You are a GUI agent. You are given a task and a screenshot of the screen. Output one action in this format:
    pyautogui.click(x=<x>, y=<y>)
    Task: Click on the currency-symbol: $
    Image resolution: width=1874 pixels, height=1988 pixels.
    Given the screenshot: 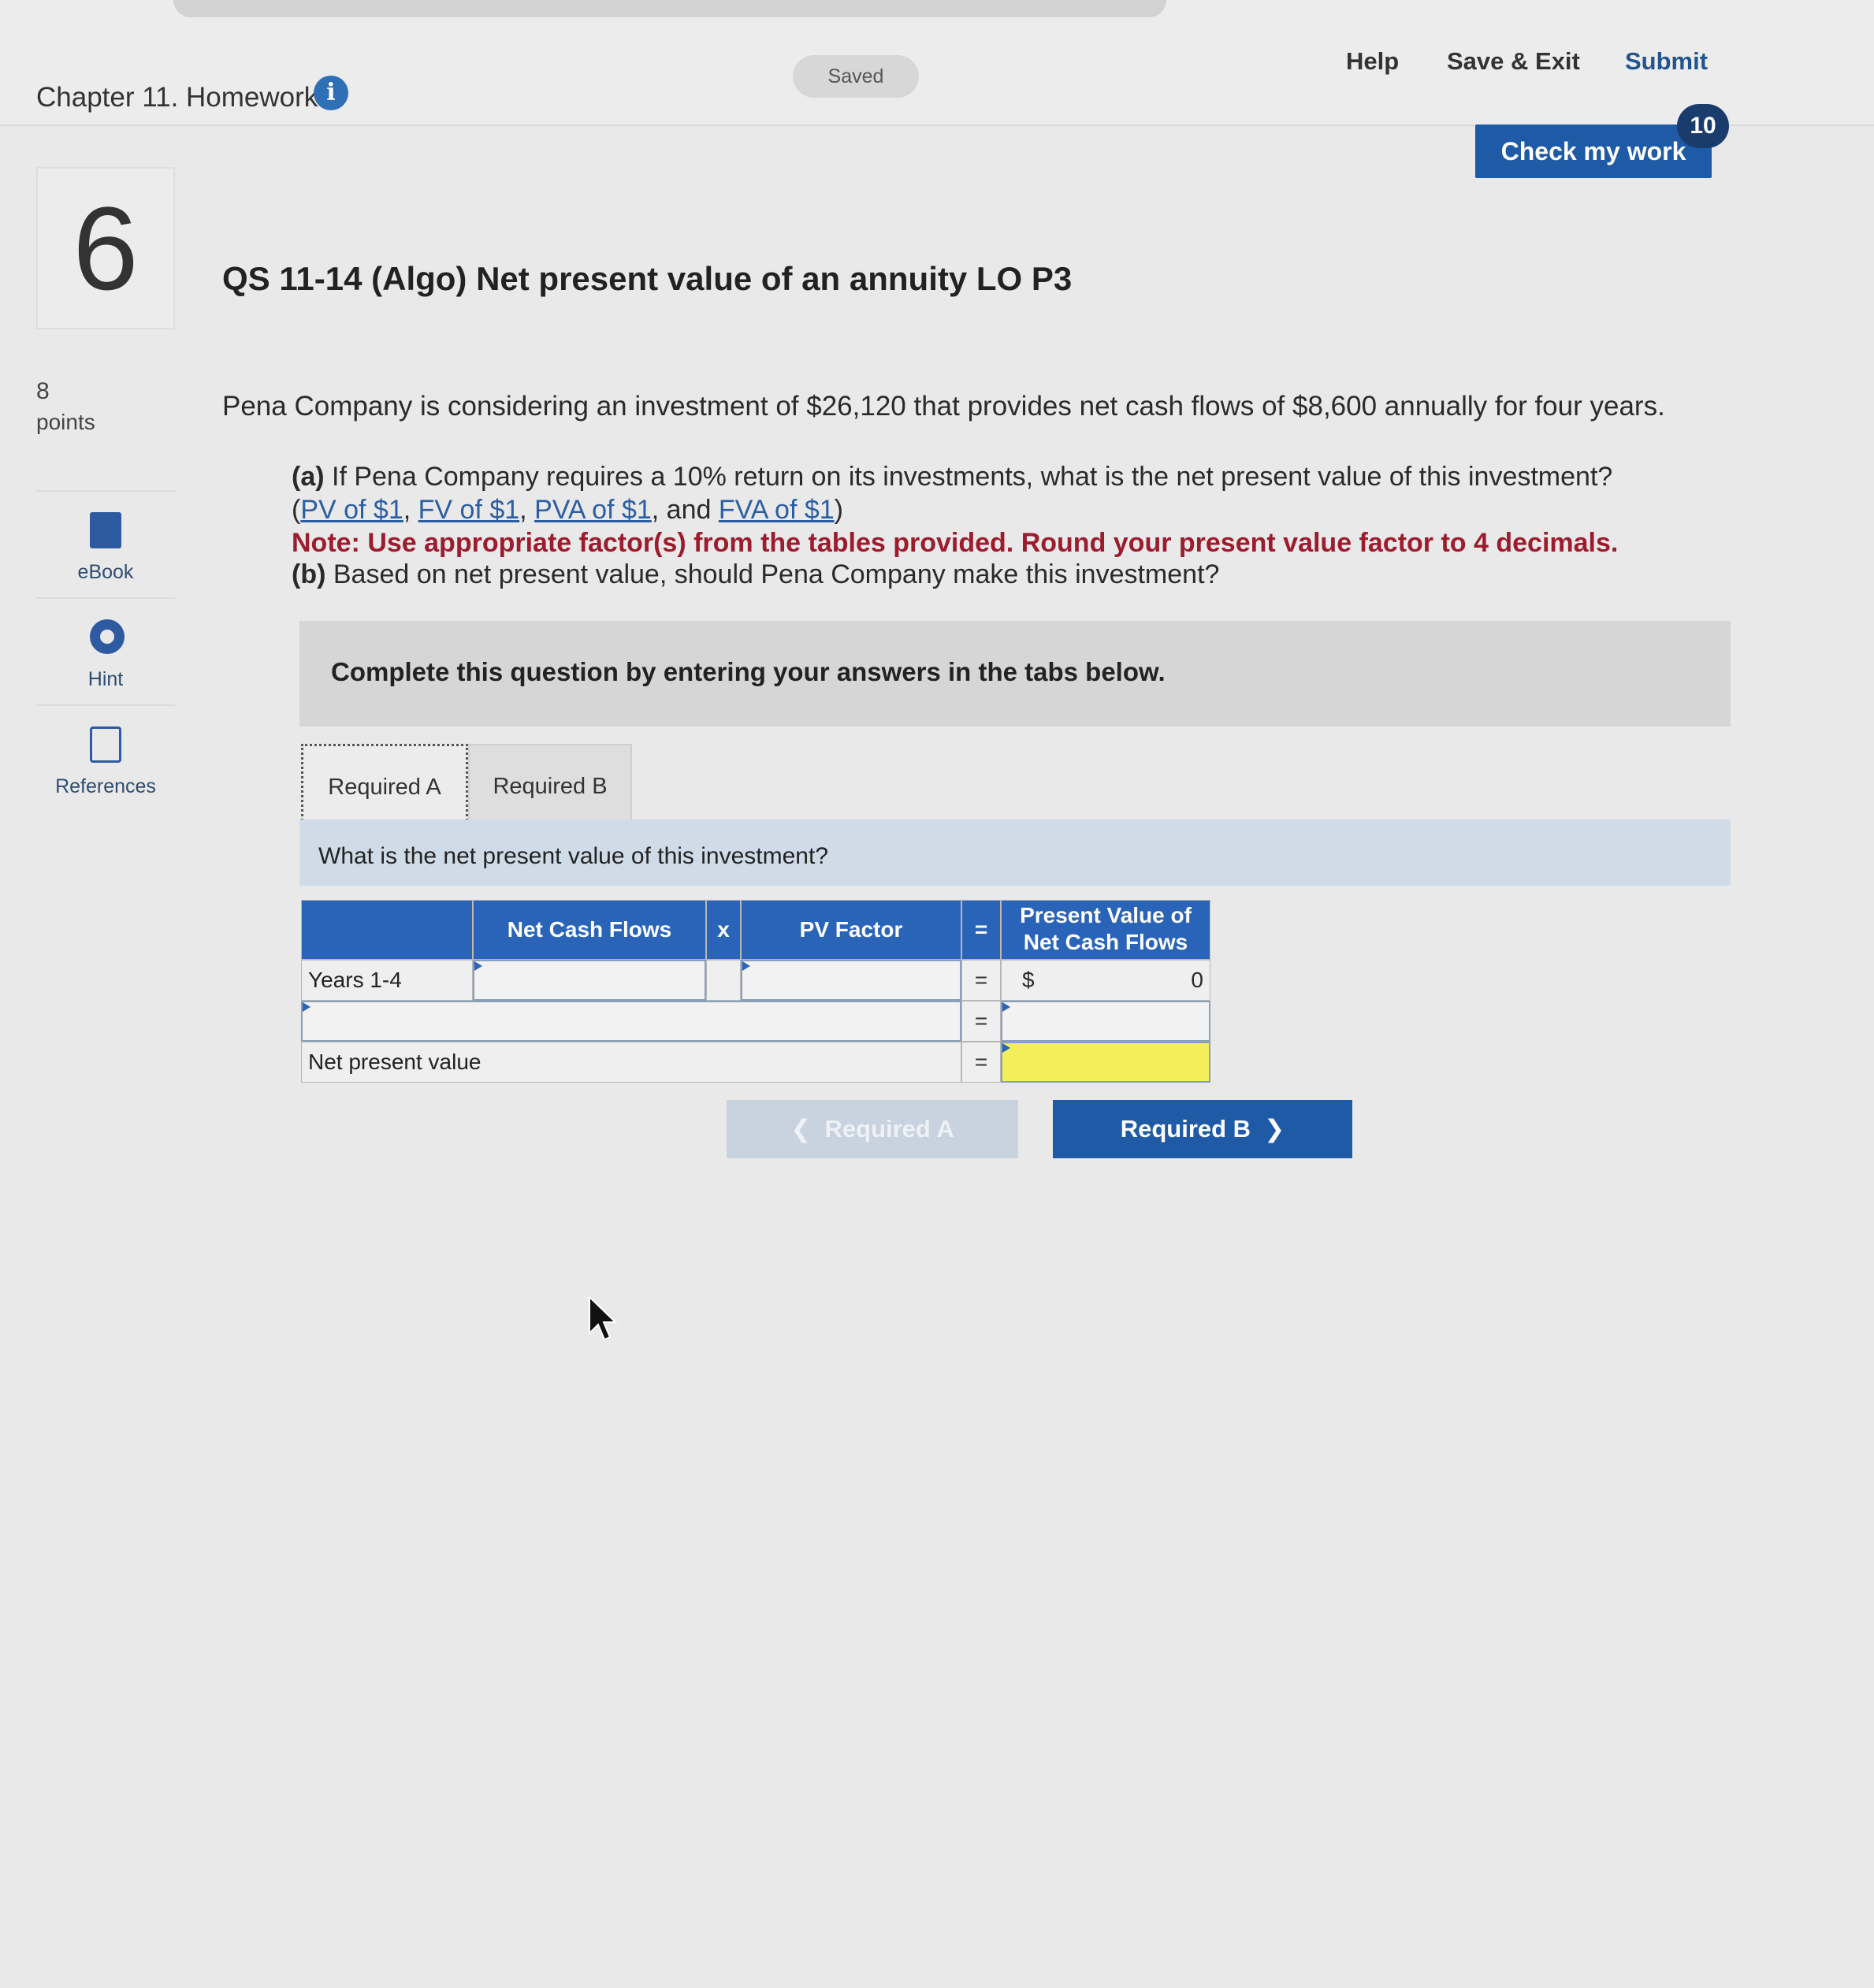 What is the action you would take?
    pyautogui.click(x=1028, y=980)
    